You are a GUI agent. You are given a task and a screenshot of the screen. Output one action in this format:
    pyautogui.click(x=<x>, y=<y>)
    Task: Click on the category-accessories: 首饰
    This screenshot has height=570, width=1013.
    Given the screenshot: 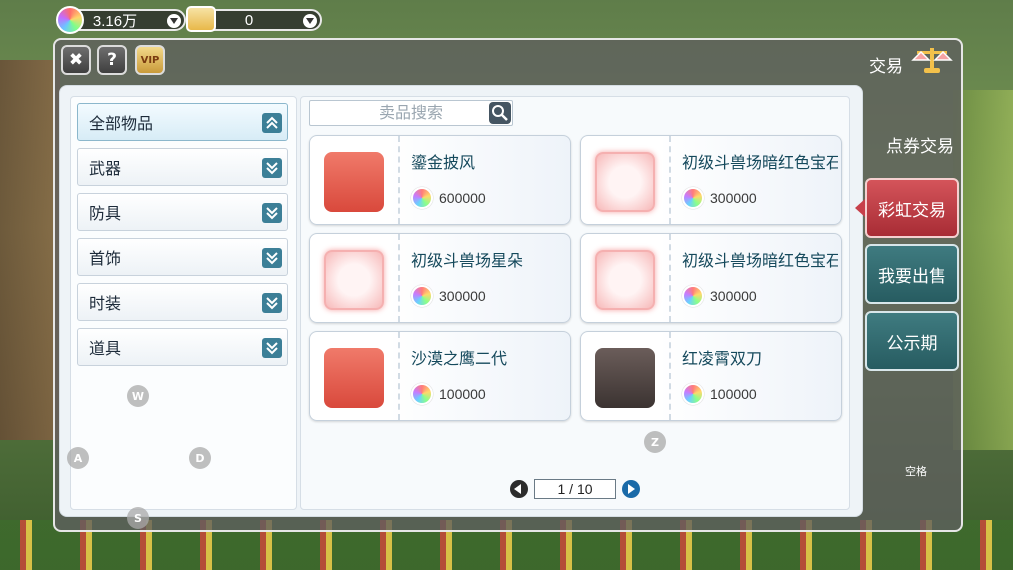 What is the action you would take?
    pyautogui.click(x=182, y=257)
    